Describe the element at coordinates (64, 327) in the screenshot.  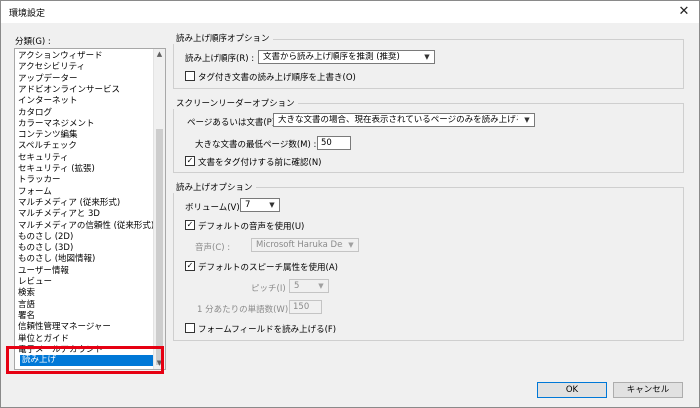
I see `category-item: 信頼性管理マネージャー` at that location.